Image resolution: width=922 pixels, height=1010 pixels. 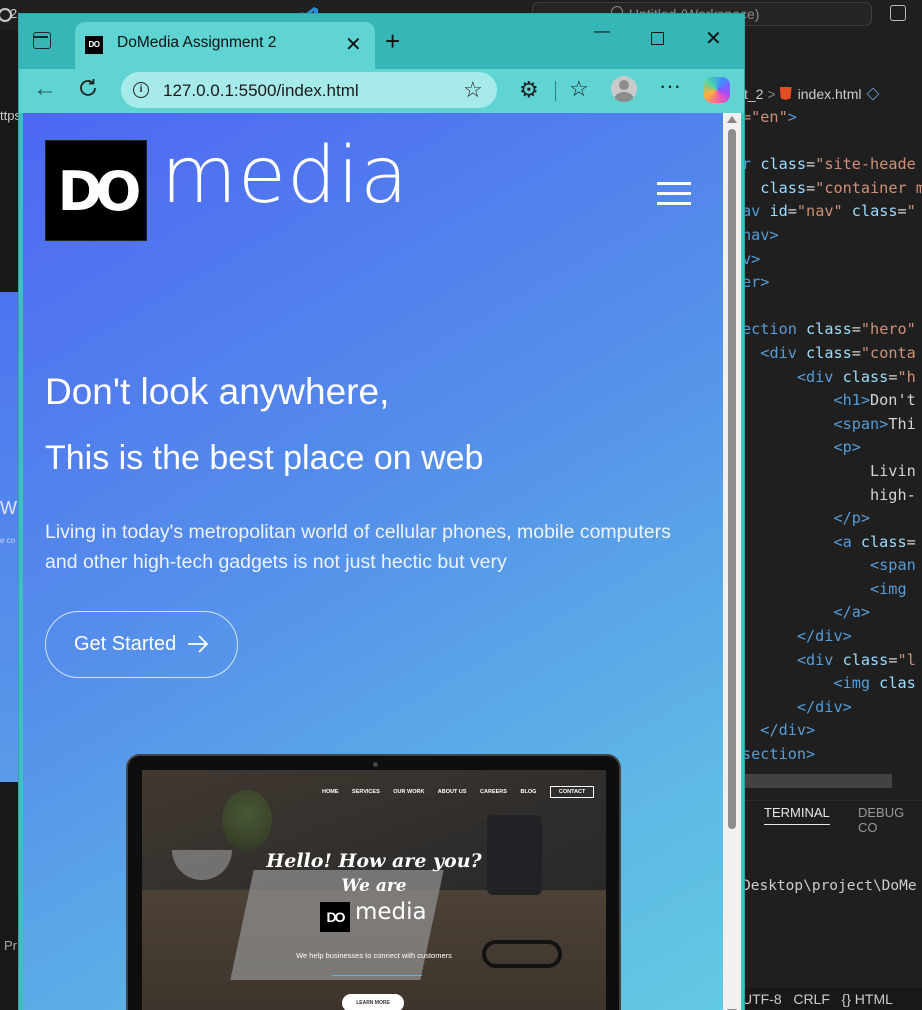 What do you see at coordinates (874, 683) in the screenshot?
I see `code-line: <img clas` at bounding box center [874, 683].